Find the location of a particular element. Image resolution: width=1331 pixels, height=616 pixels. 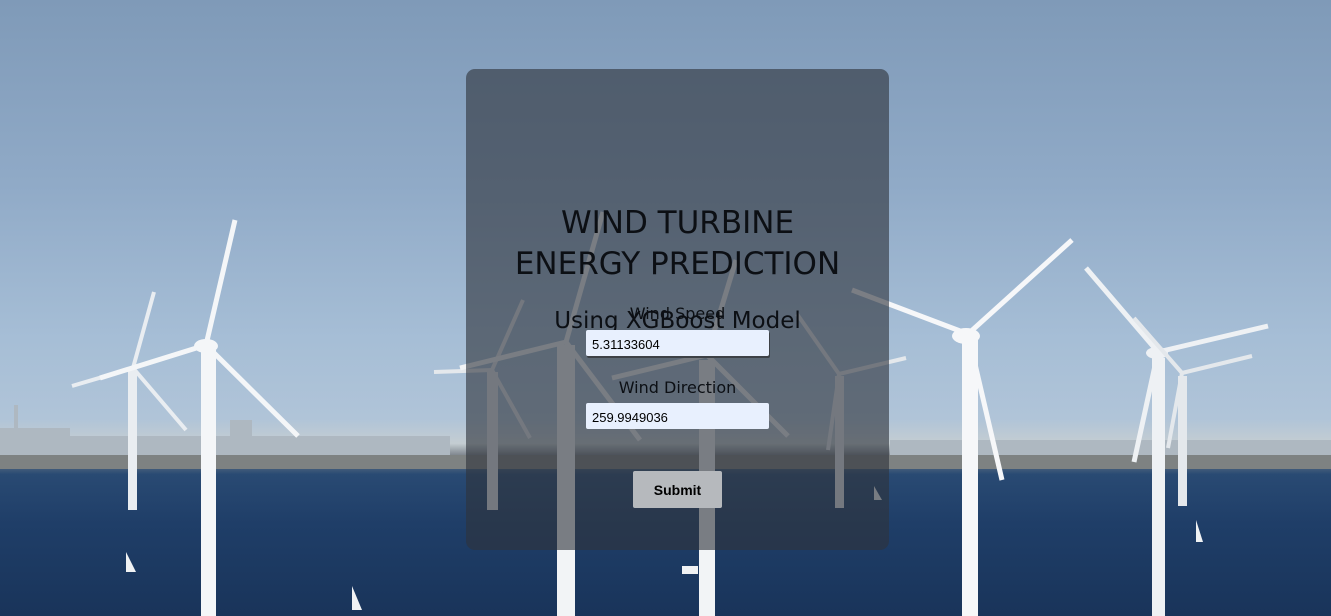

title-line-2: ENERGY PREDICTION is located at coordinates (677, 264).